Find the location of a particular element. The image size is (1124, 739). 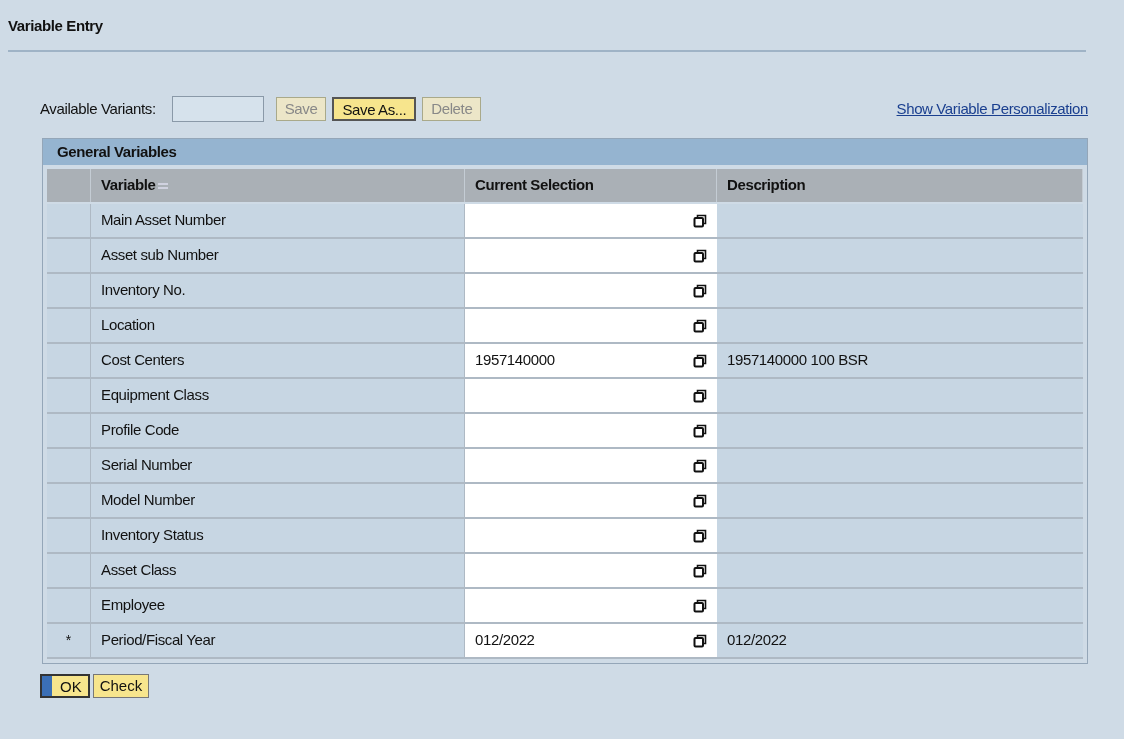

variable-cell: Location is located at coordinates (278, 325).